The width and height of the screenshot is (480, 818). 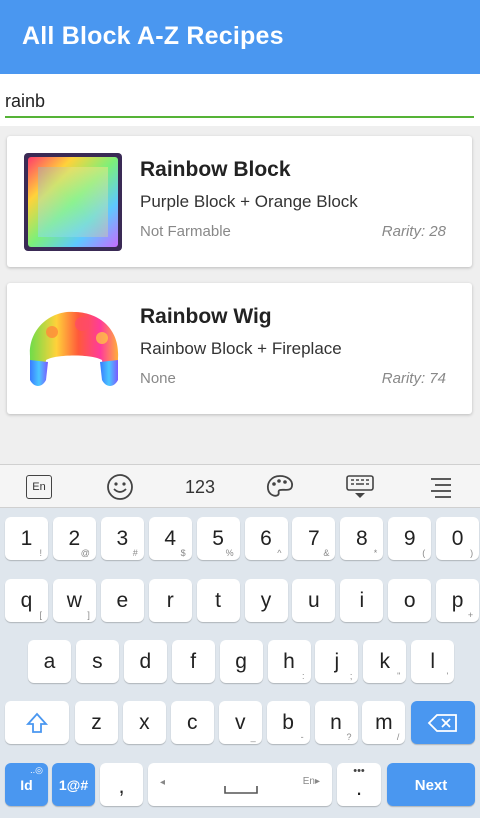 I want to click on key-label: c, so click(x=192, y=722).